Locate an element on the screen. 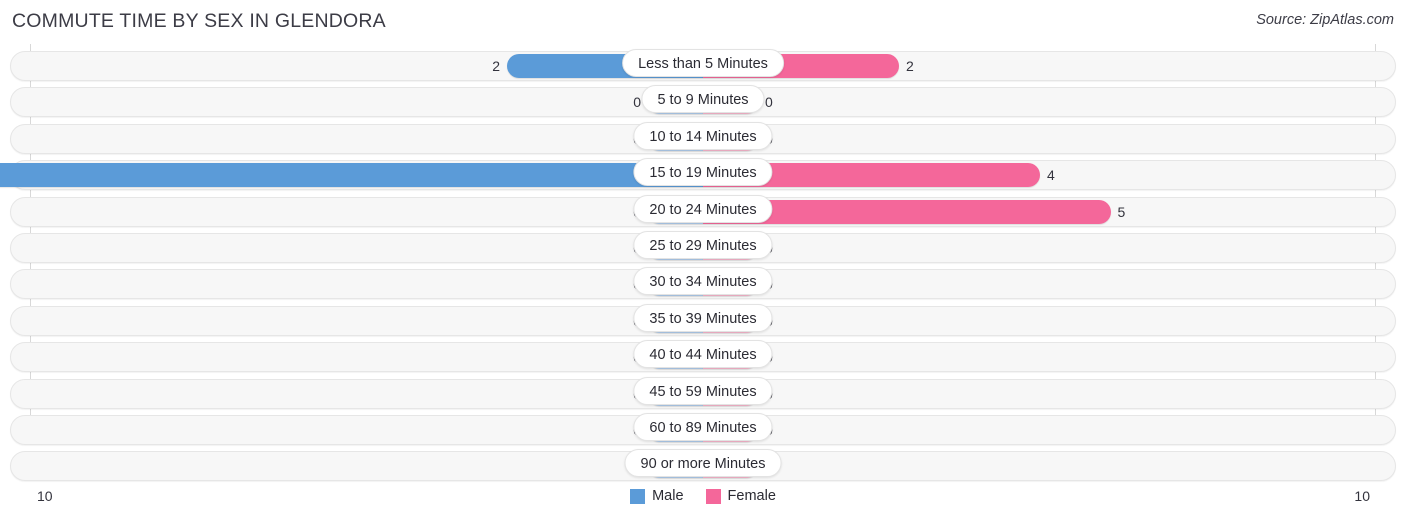 This screenshot has height=522, width=1406. bar-row: 0 040 to 44 Minutes is located at coordinates (703, 357).